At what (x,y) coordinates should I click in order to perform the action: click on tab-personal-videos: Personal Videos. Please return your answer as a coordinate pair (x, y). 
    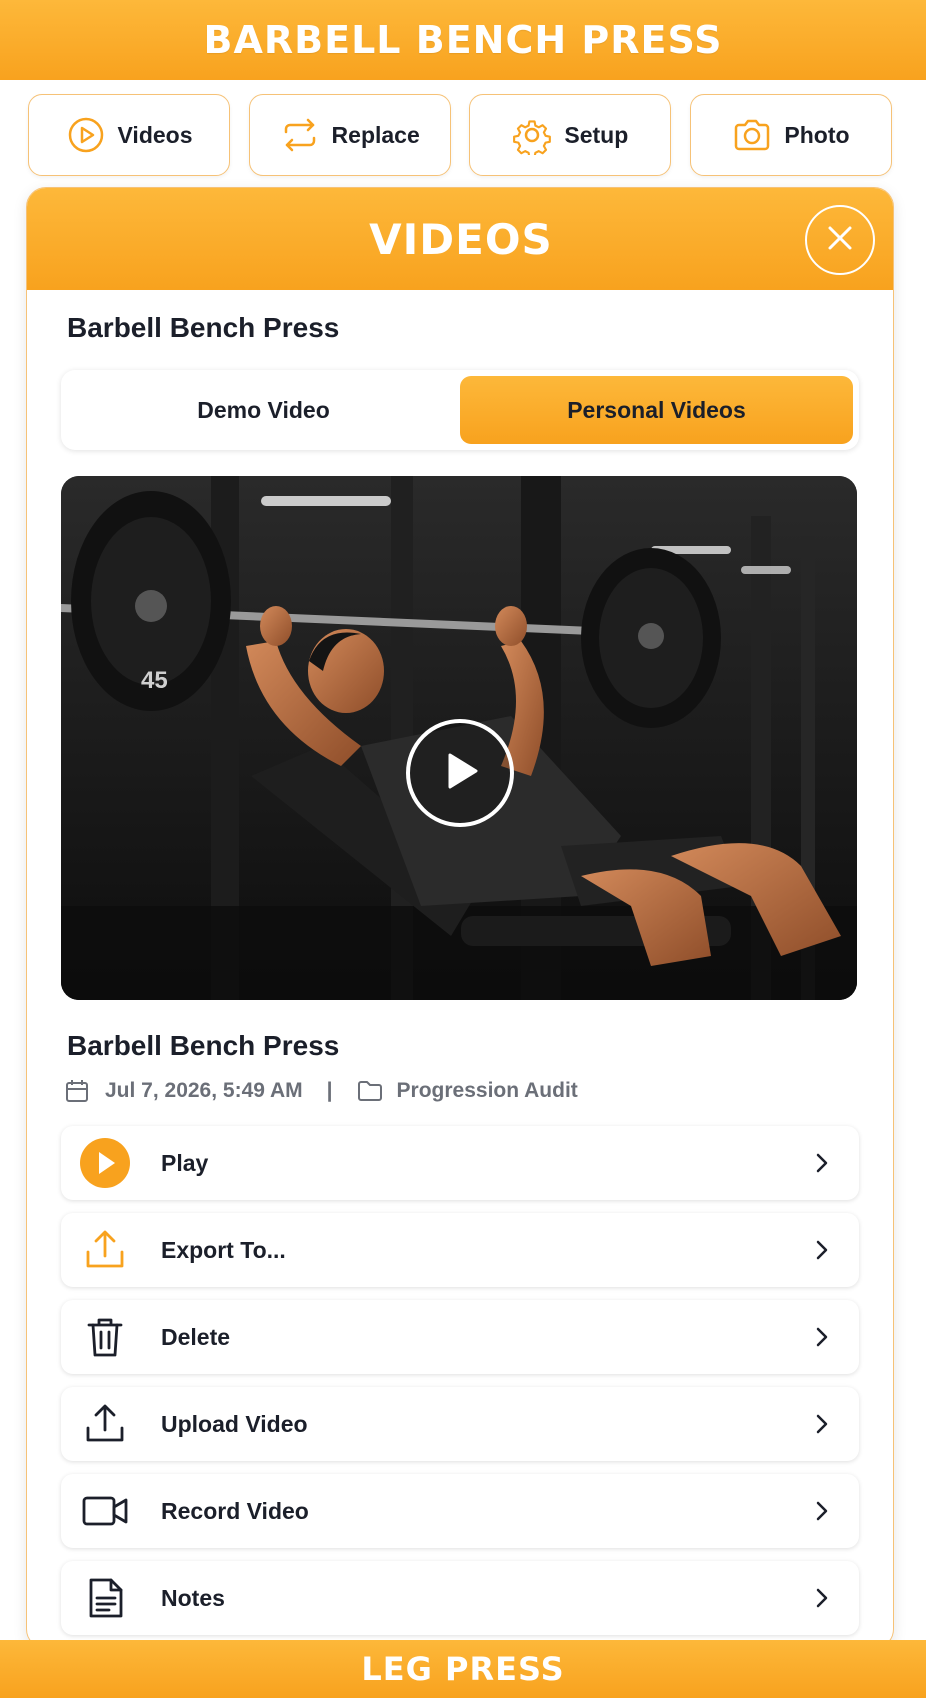
    Looking at the image, I should click on (656, 410).